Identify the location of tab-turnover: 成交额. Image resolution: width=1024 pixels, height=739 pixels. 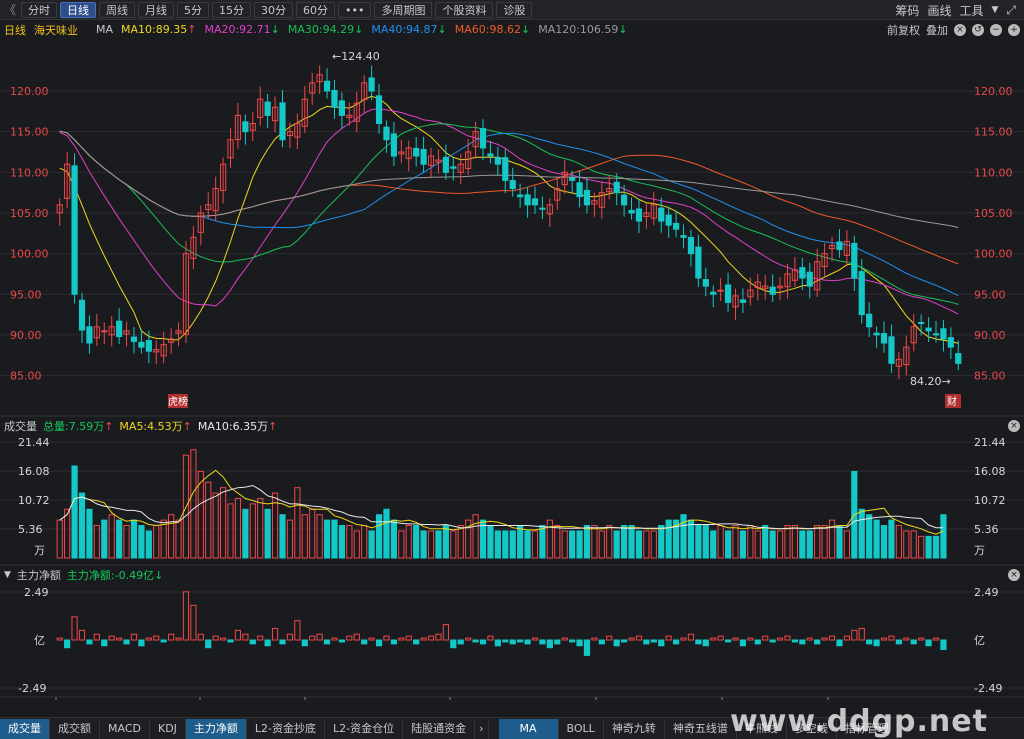
(75, 728).